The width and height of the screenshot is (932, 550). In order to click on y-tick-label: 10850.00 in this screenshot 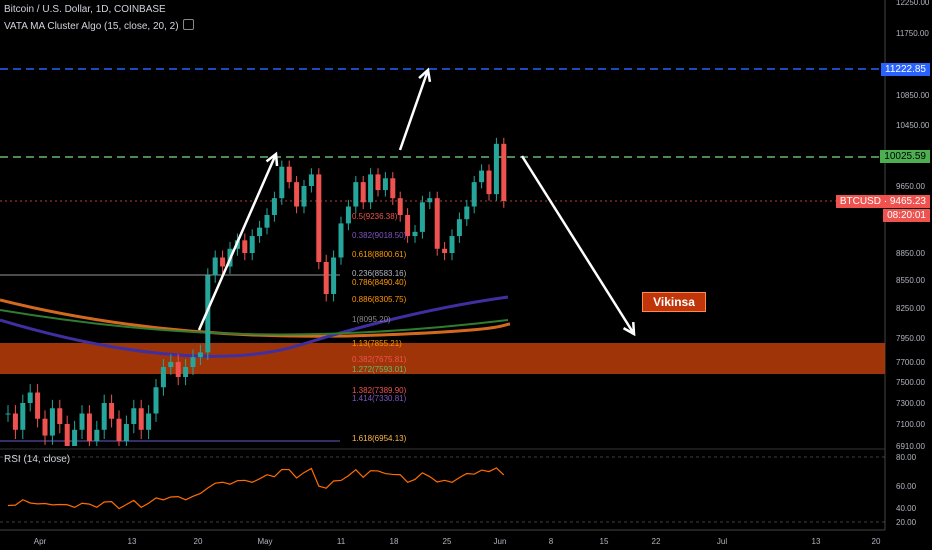, I will do `click(913, 95)`.